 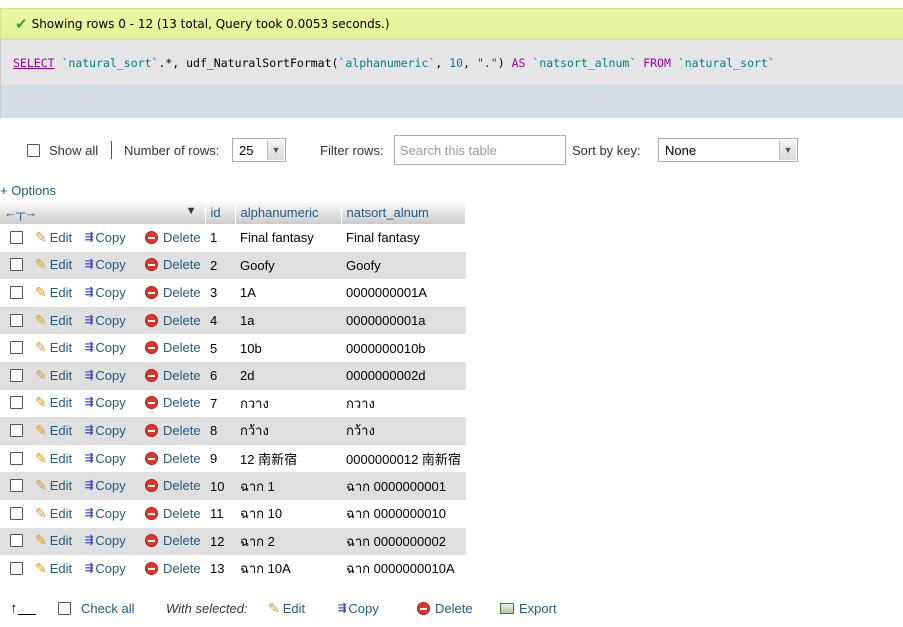 I want to click on cell-alphanumeric: 10b, so click(x=288, y=348).